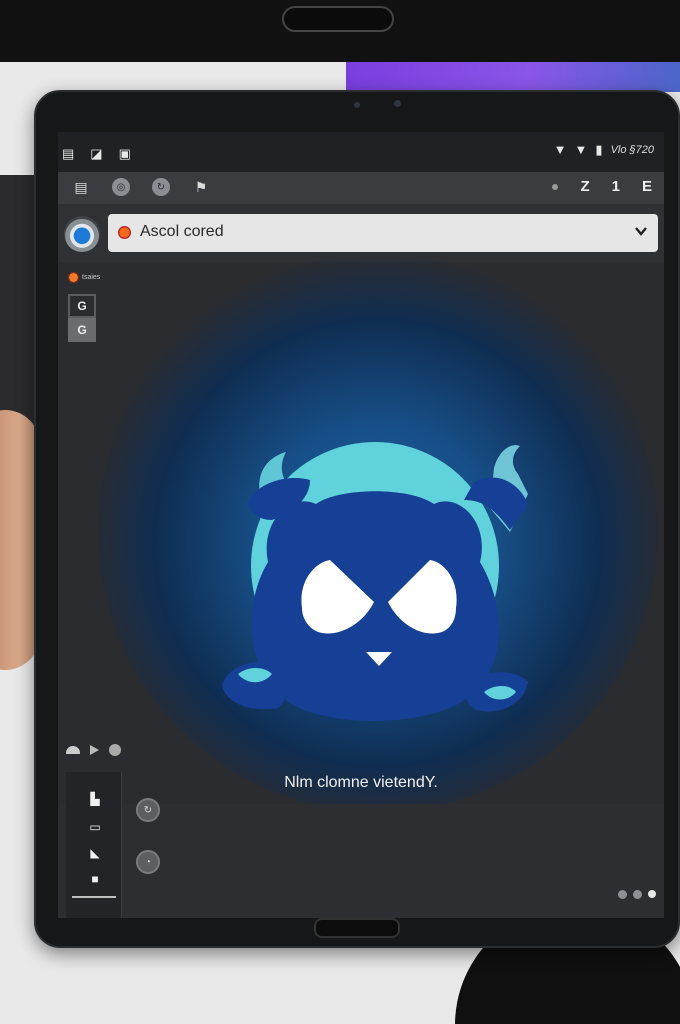 This screenshot has width=680, height=1024. I want to click on status-text: Vlo §720, so click(632, 150).